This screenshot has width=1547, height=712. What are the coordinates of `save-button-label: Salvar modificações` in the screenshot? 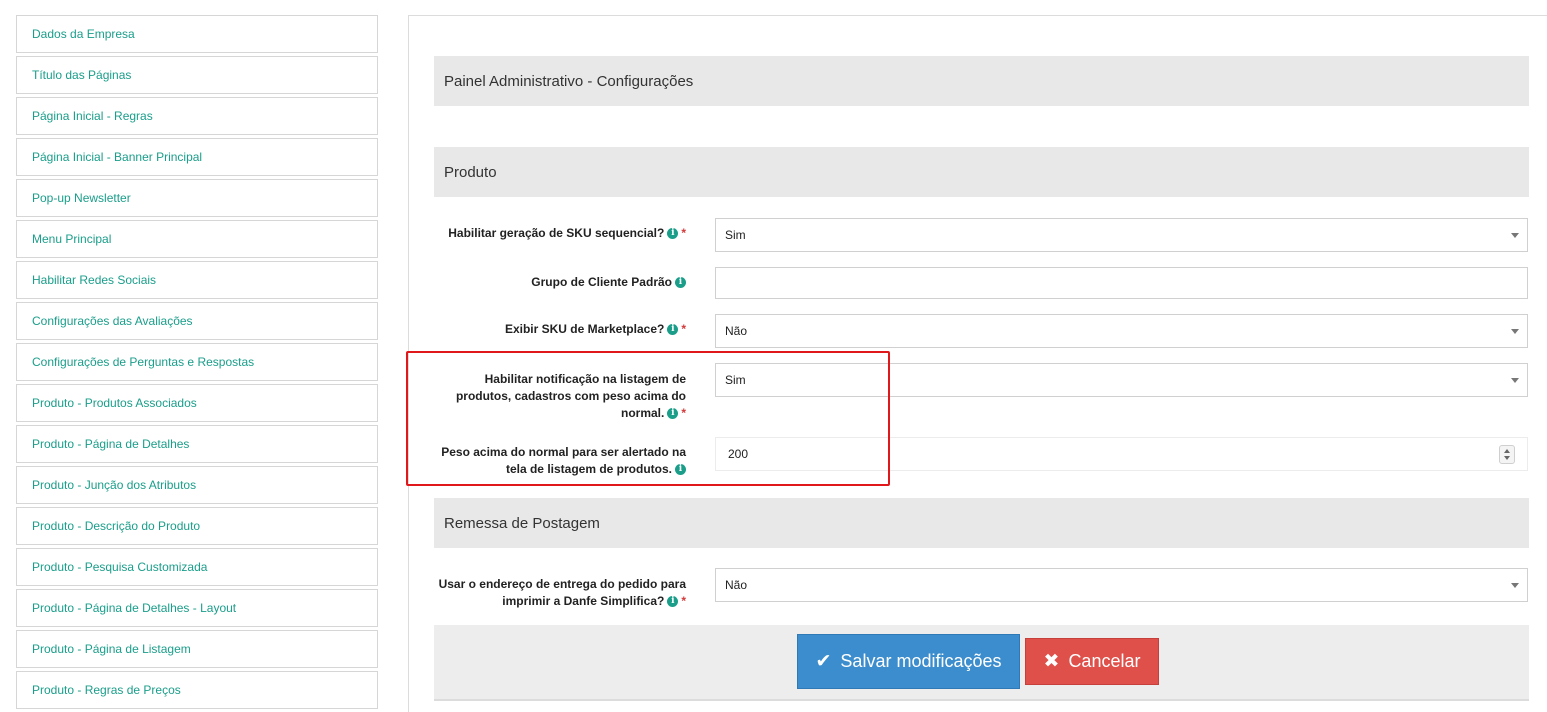 It's located at (921, 661).